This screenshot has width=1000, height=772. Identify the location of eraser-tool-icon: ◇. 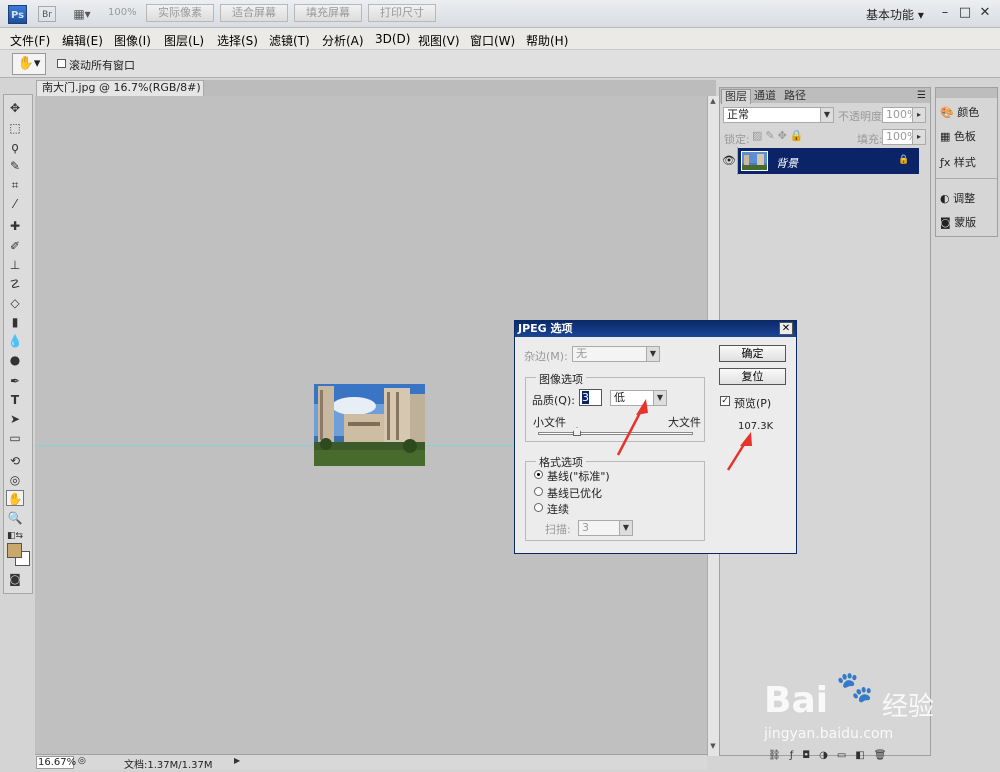
(15, 303).